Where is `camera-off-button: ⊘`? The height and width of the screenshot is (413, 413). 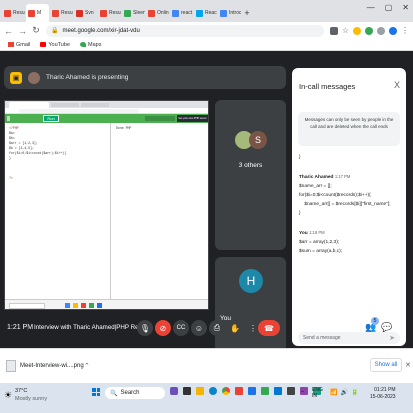
camera-off-button: ⊘ is located at coordinates (163, 328).